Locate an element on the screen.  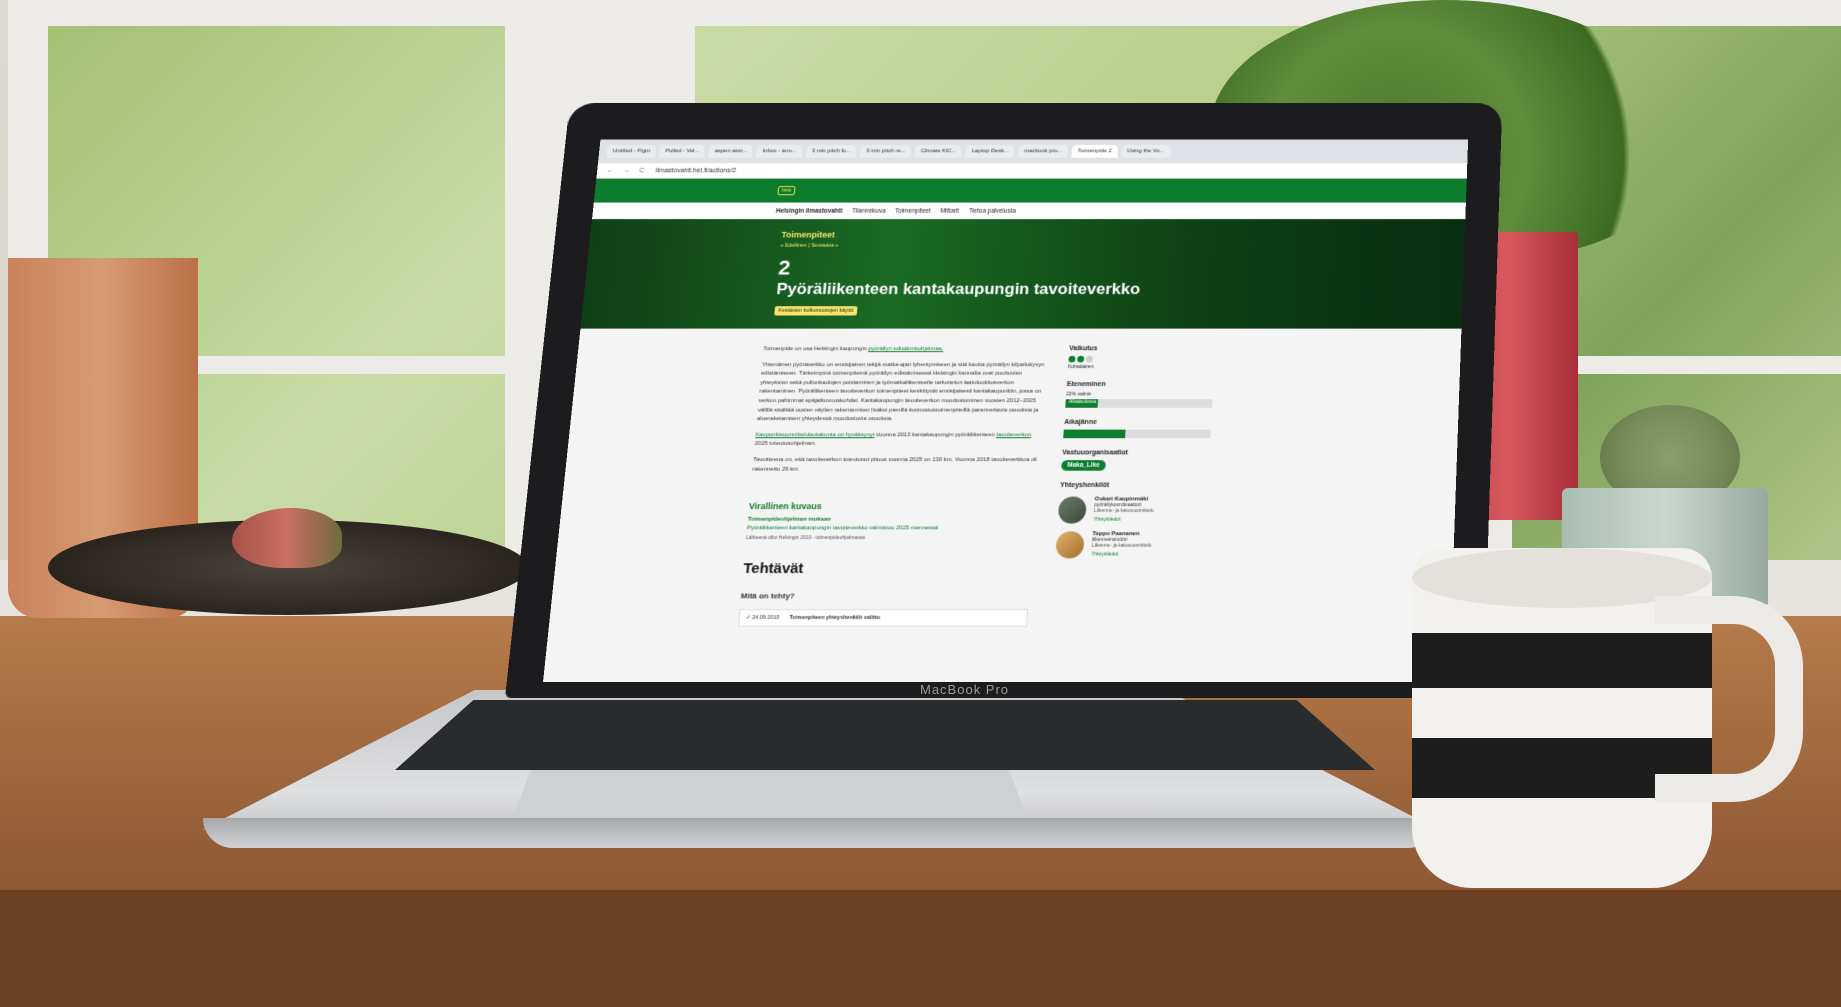
official-heading: Virallinen kuvaus is located at coordinates (785, 506).